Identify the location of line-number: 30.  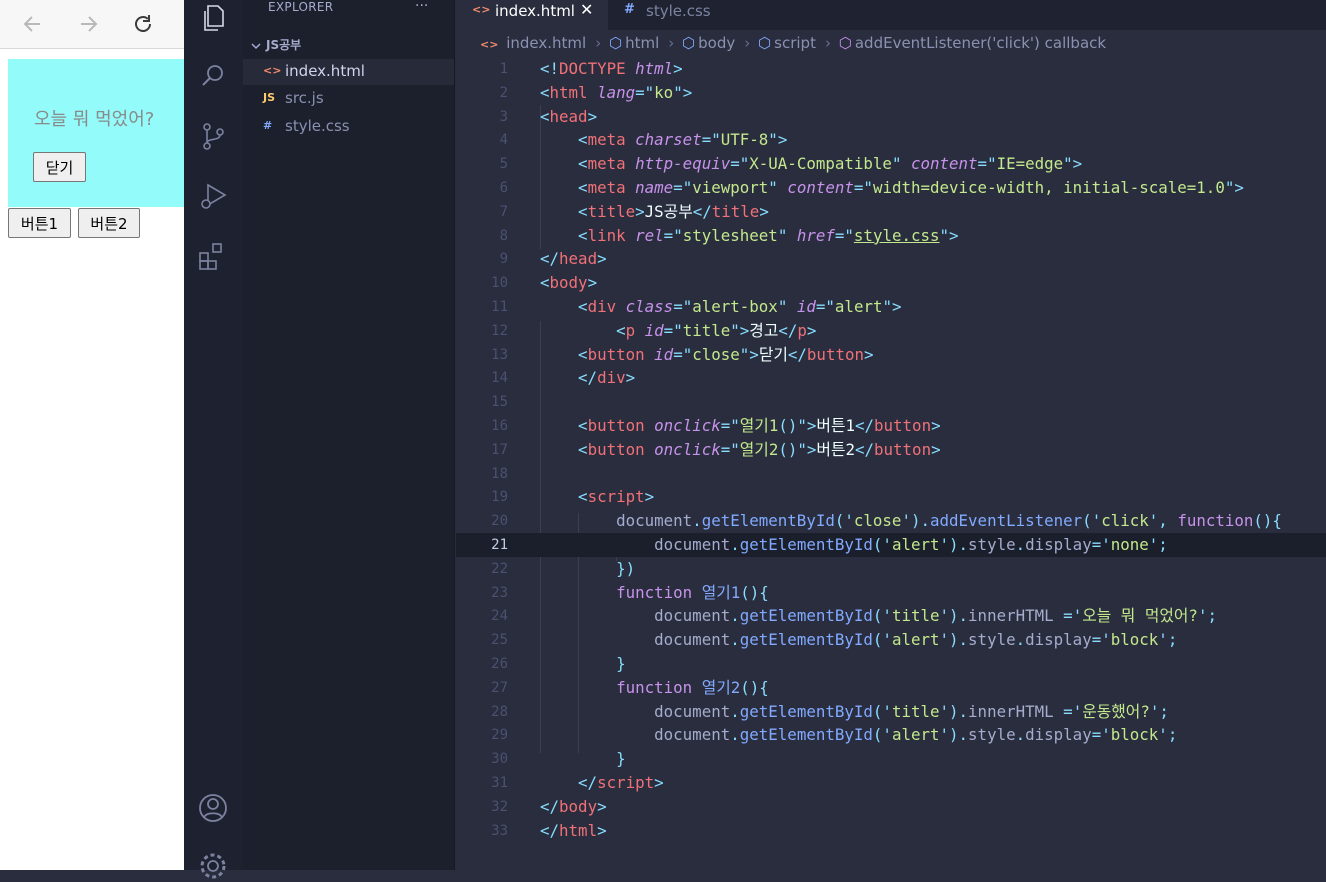
(499, 759).